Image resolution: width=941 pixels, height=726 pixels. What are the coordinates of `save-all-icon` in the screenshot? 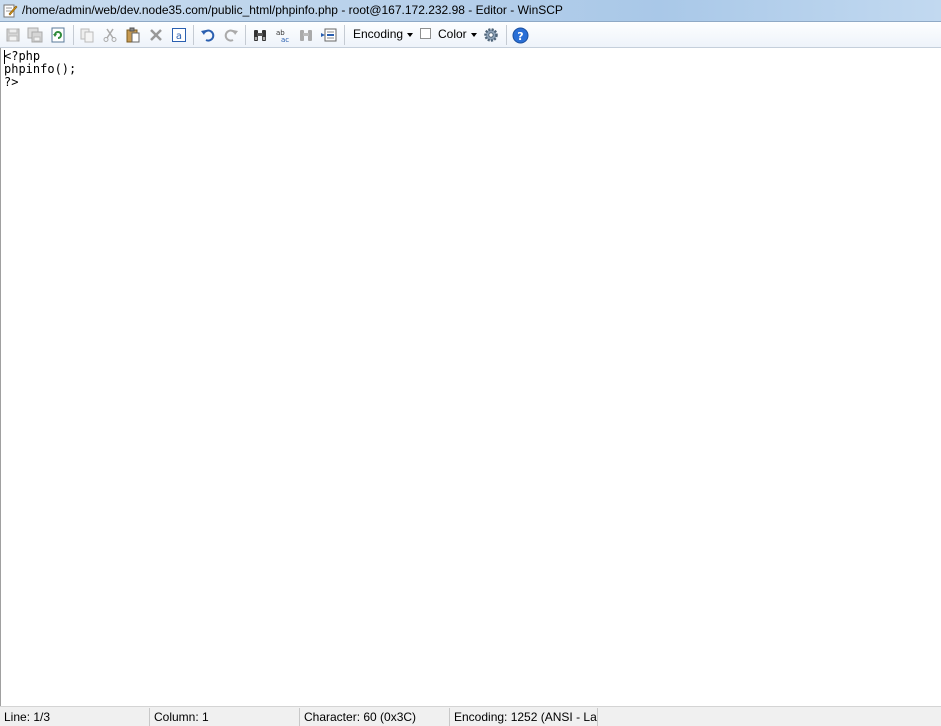 It's located at (35, 35).